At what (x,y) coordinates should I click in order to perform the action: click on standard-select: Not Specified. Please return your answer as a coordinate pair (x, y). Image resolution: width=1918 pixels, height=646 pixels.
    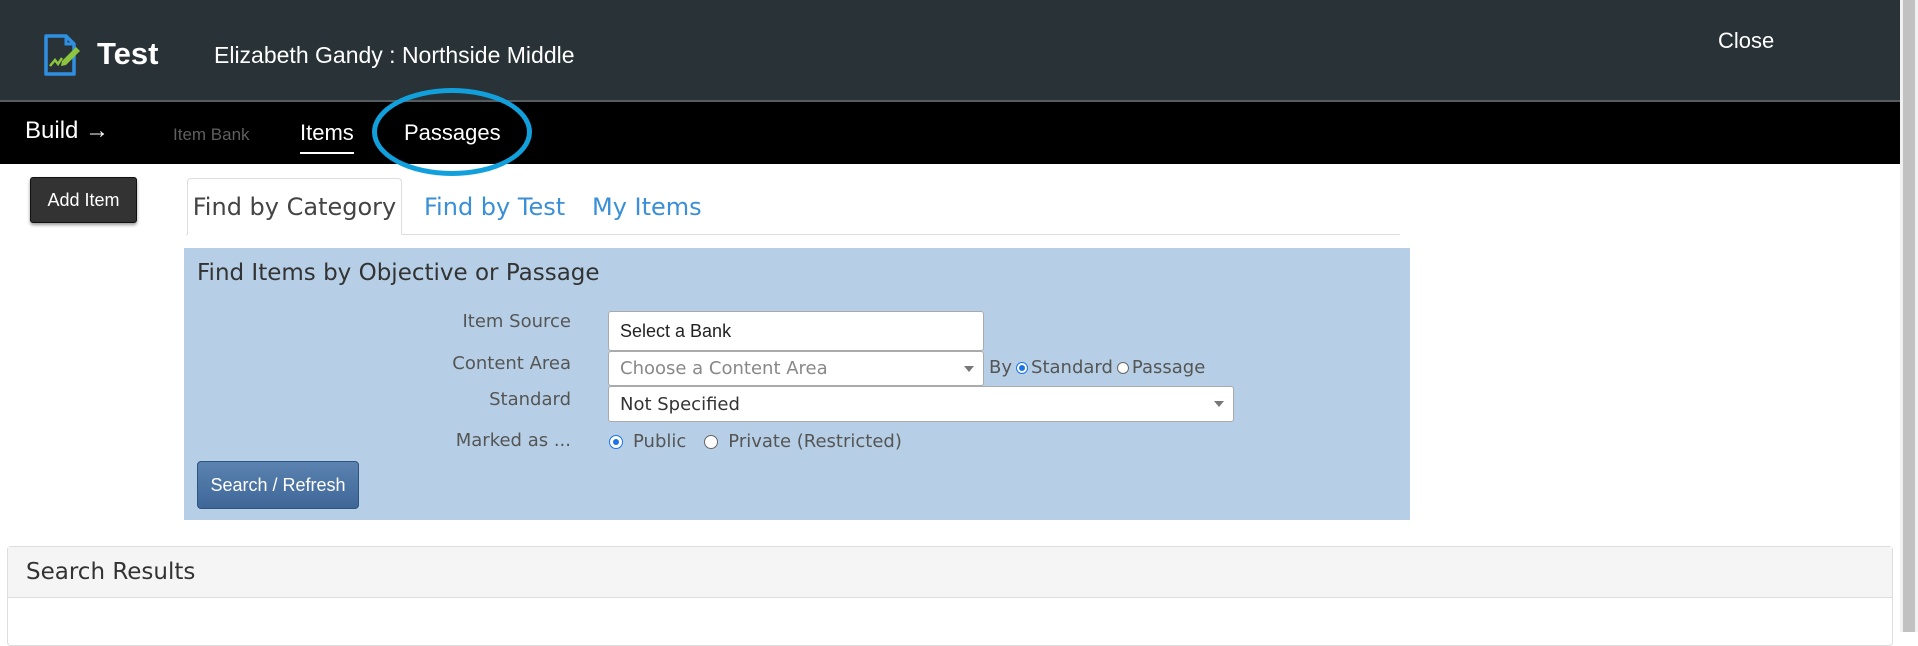
    Looking at the image, I should click on (921, 404).